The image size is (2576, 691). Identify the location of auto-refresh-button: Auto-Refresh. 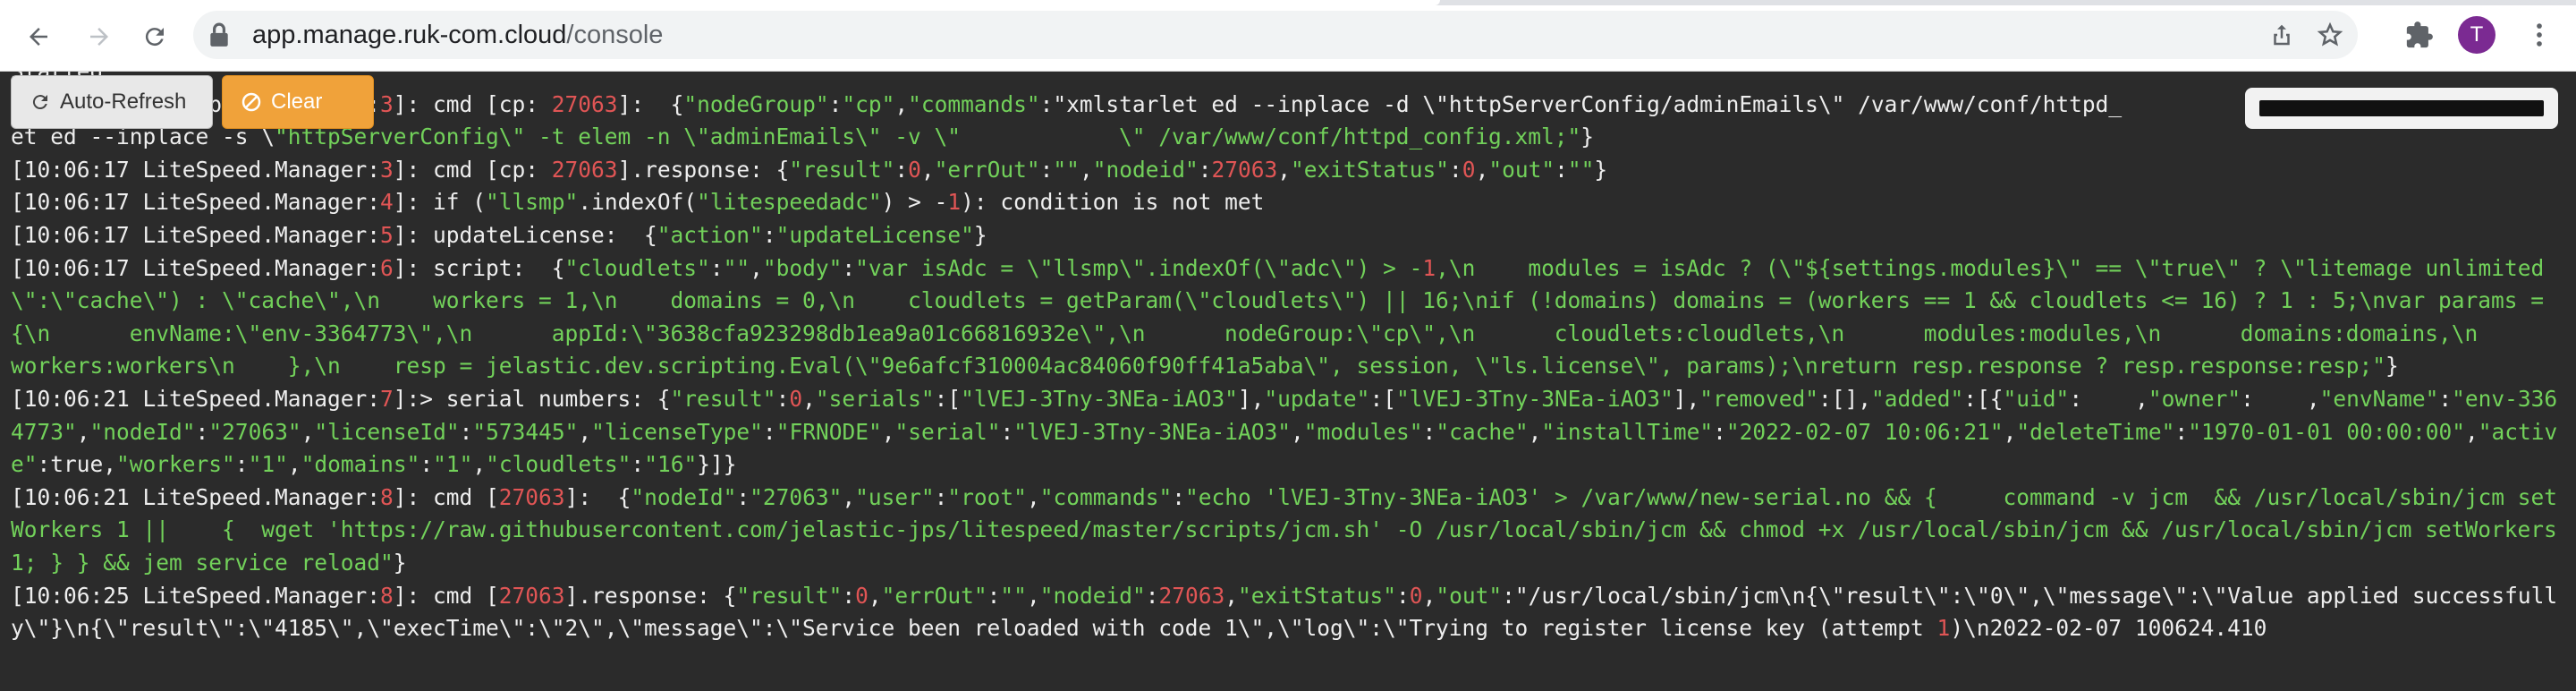
(112, 102).